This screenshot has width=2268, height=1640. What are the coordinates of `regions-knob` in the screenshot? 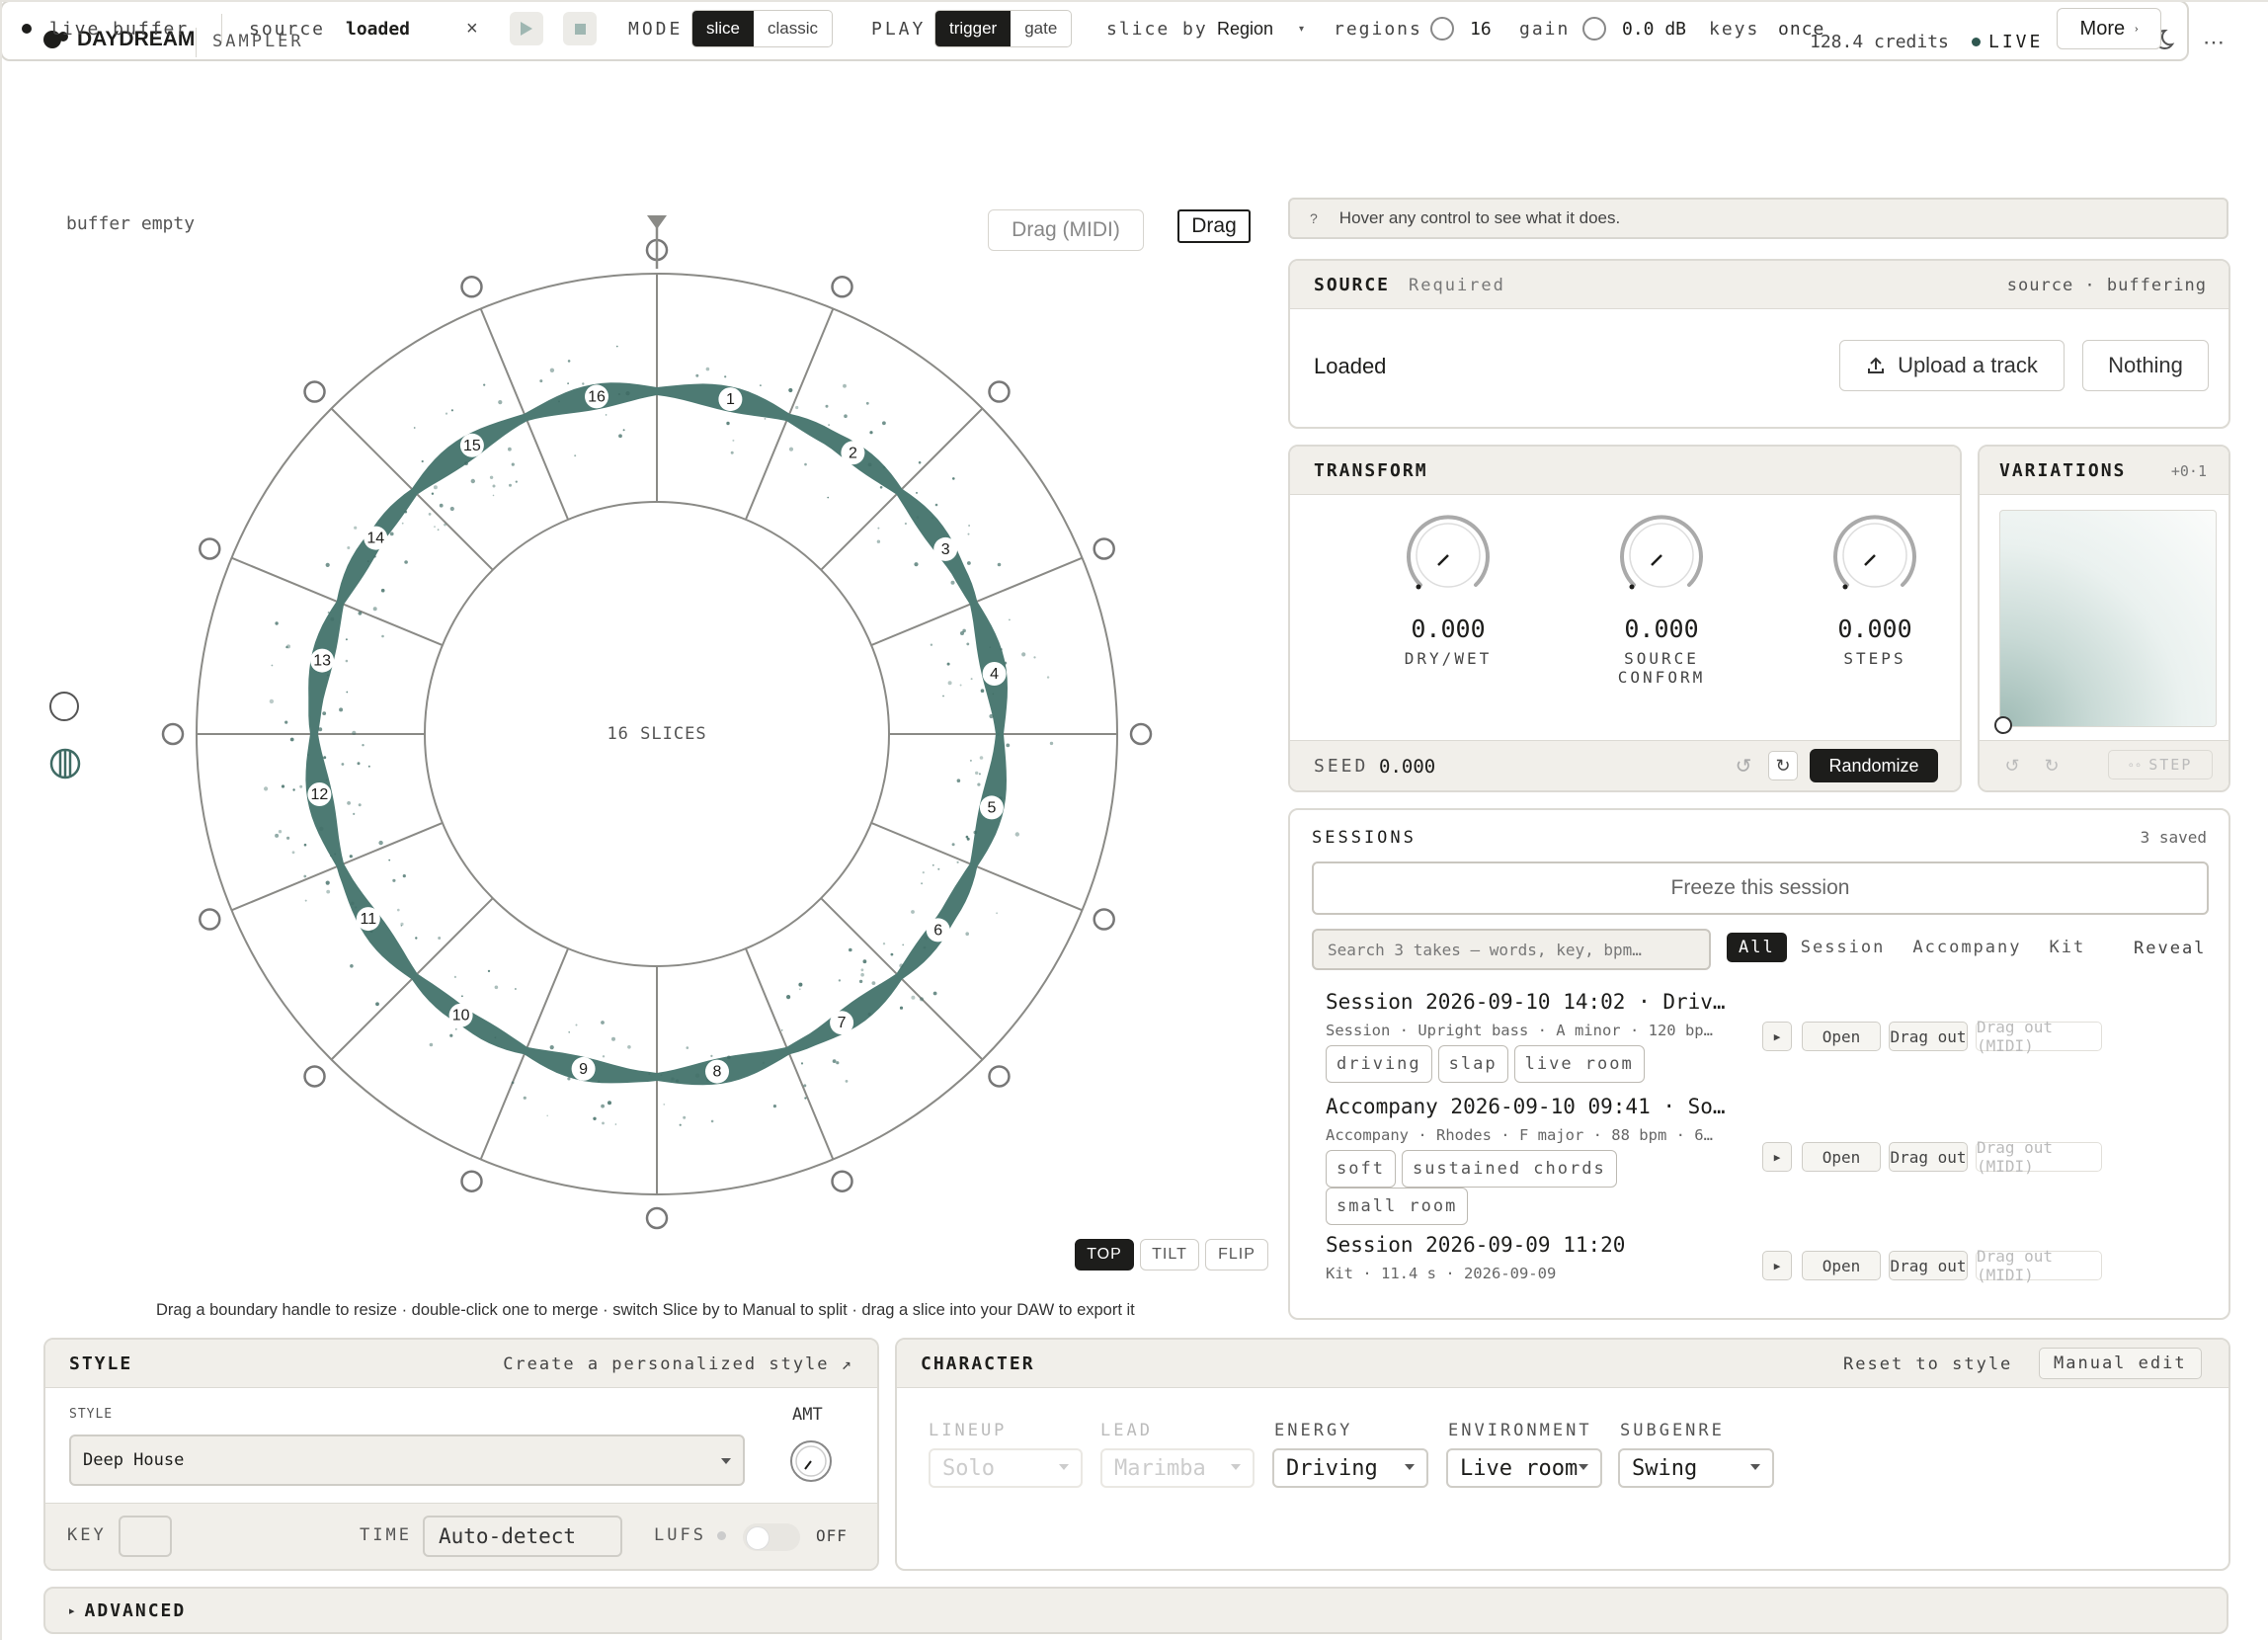 It's located at (1442, 28).